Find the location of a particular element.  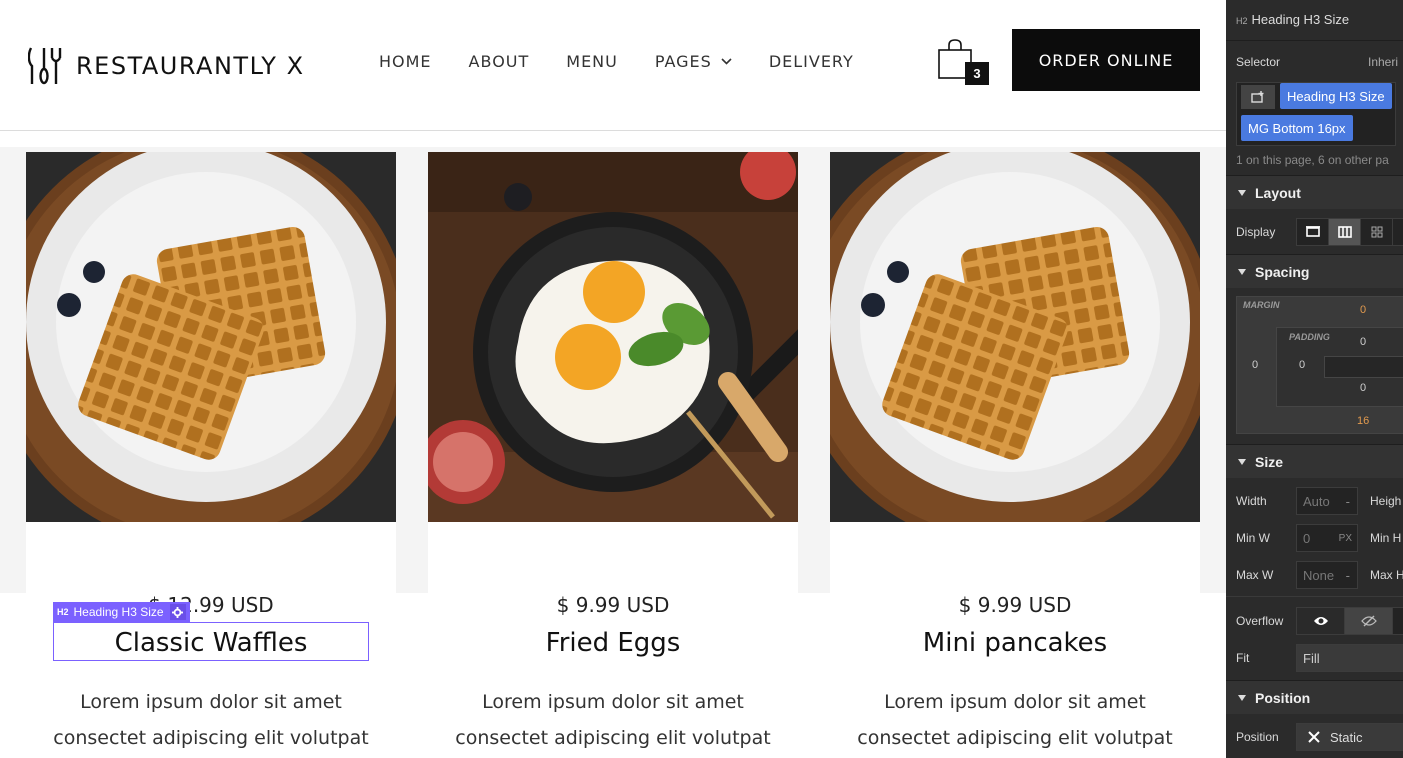

fit-label: Fit is located at coordinates (1243, 658).